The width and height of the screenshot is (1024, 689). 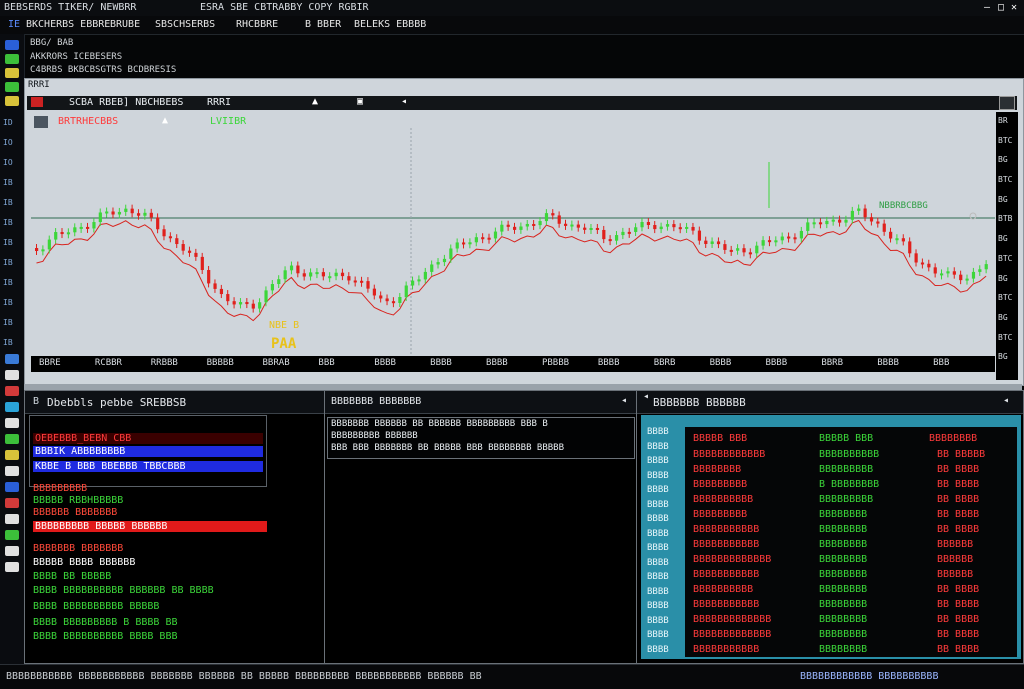 What do you see at coordinates (12, 73) in the screenshot?
I see `indicator-icon` at bounding box center [12, 73].